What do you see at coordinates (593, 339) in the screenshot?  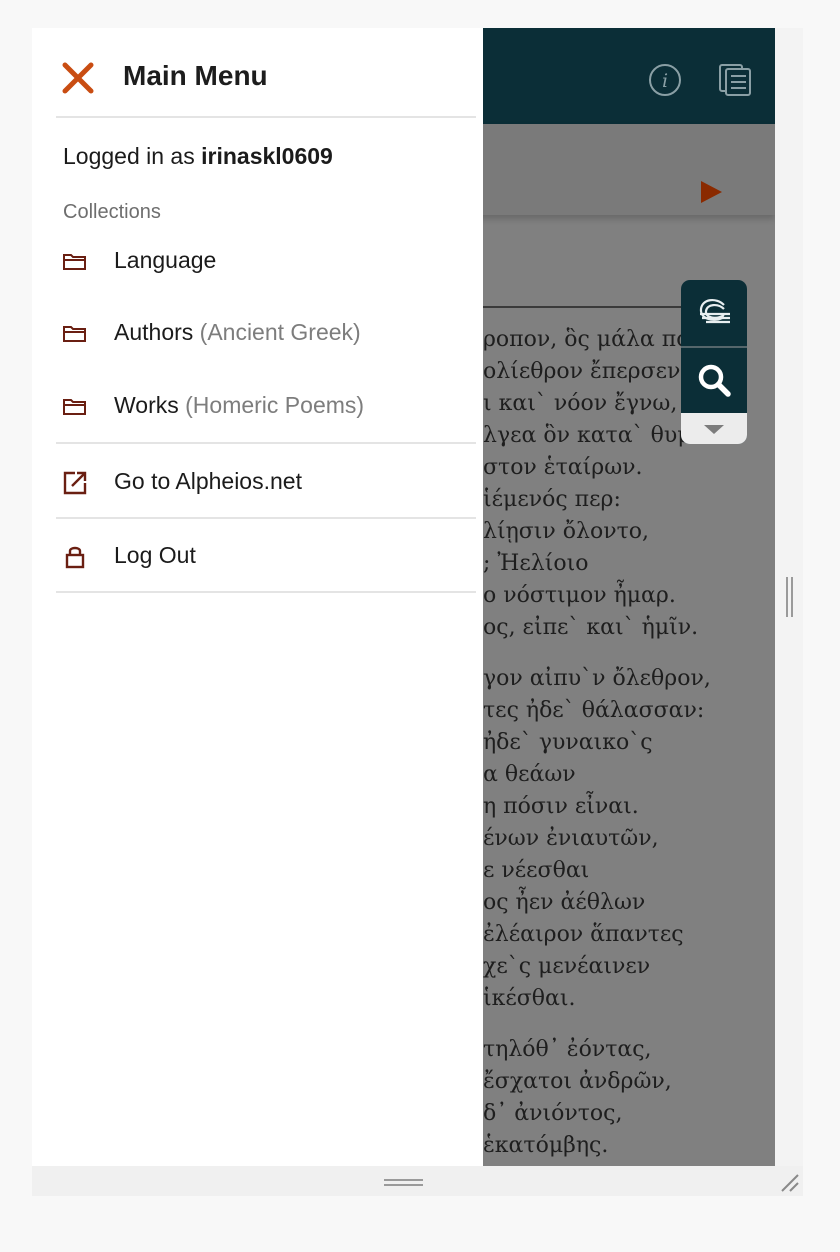 I see `greek-line: ροπον, ὃς μάλα πολ` at bounding box center [593, 339].